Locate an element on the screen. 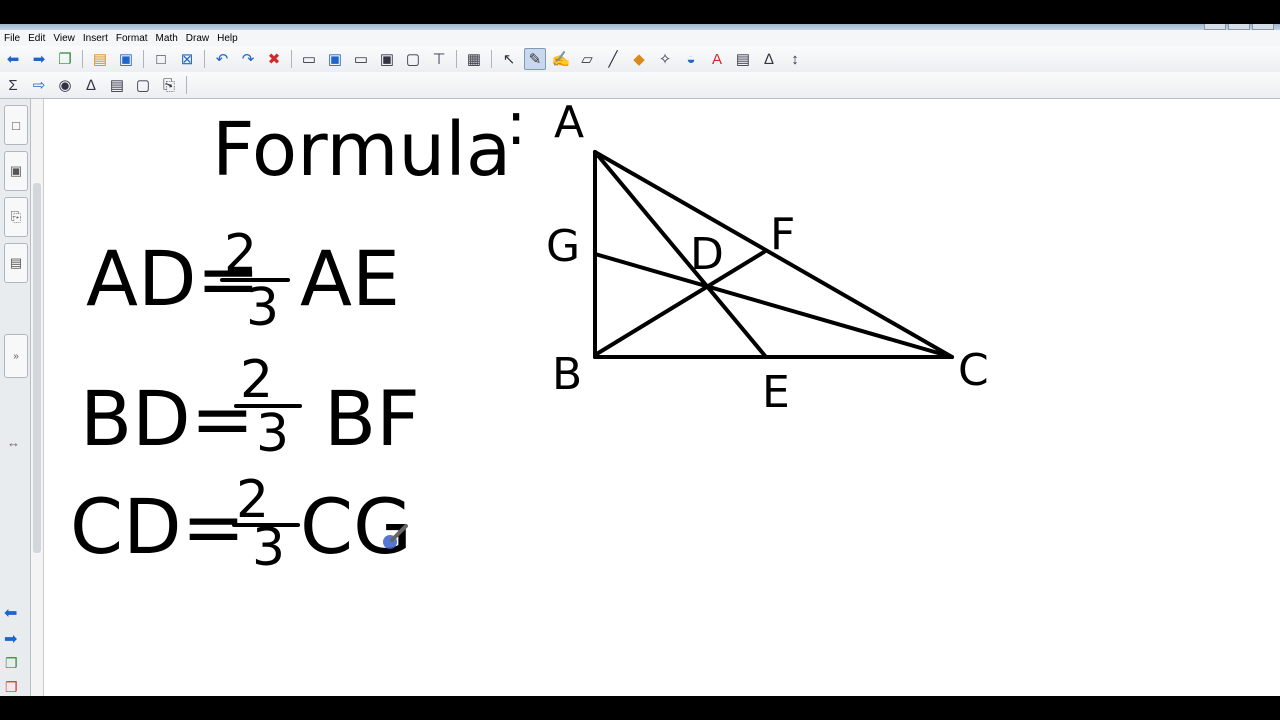  menu-view: View is located at coordinates (64, 38).